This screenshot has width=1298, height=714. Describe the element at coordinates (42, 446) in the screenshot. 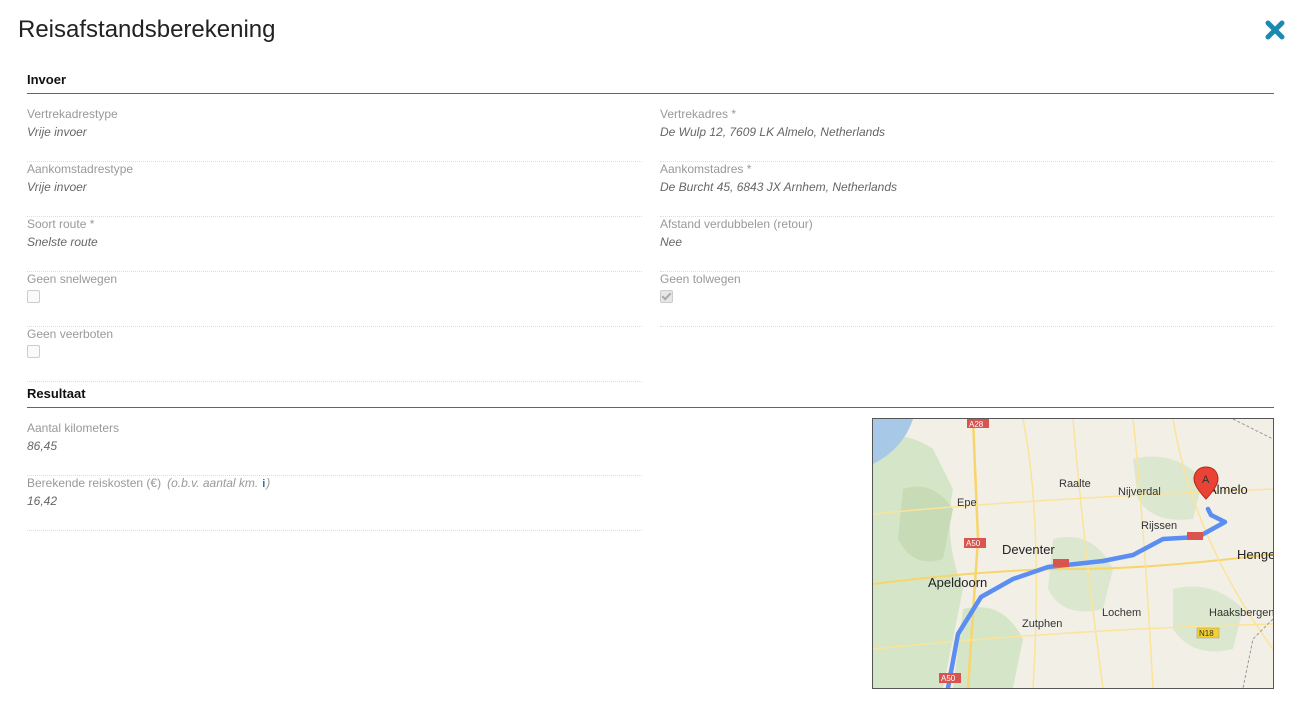

I see `field-value: 86,45` at that location.